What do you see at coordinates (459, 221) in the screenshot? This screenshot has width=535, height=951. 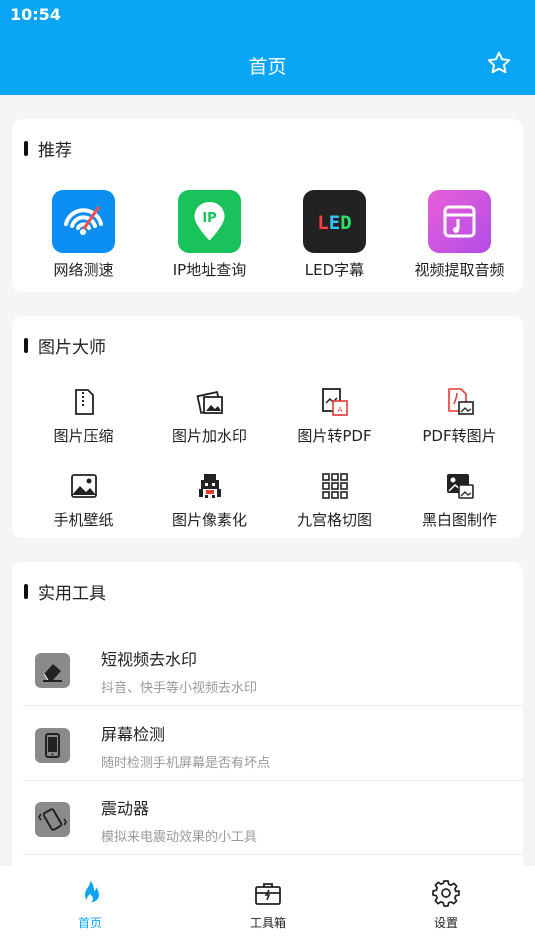 I see `video-audio-icon` at bounding box center [459, 221].